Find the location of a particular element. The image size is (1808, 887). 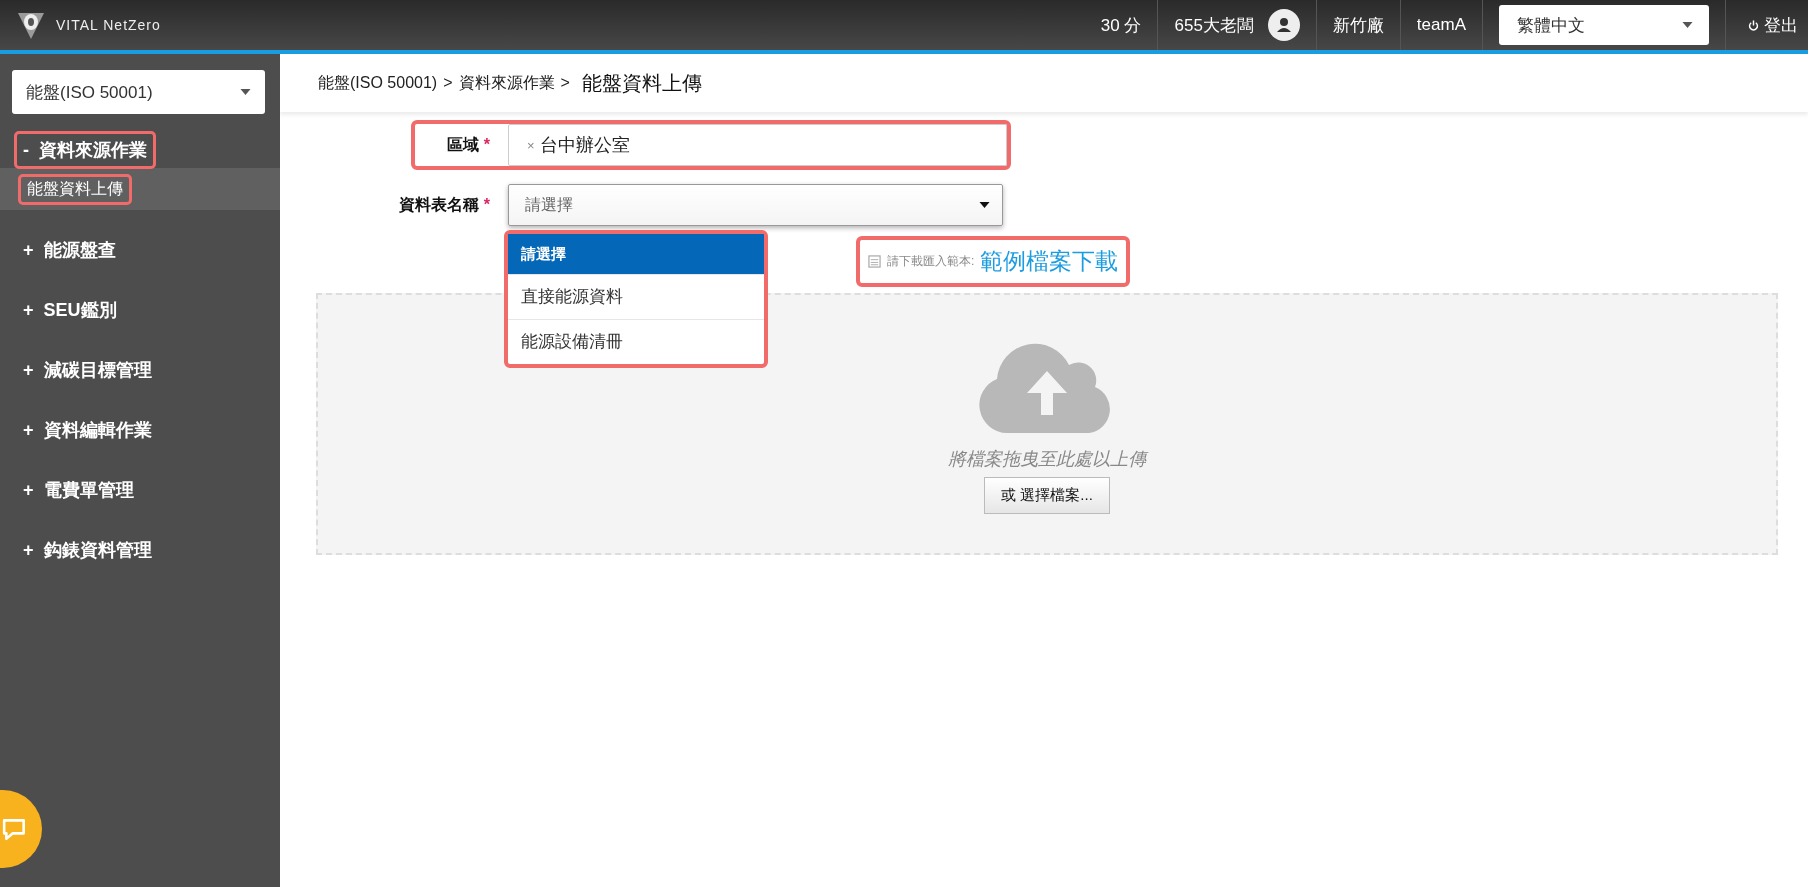

tag-label: 台中辦公室 is located at coordinates (584, 145).